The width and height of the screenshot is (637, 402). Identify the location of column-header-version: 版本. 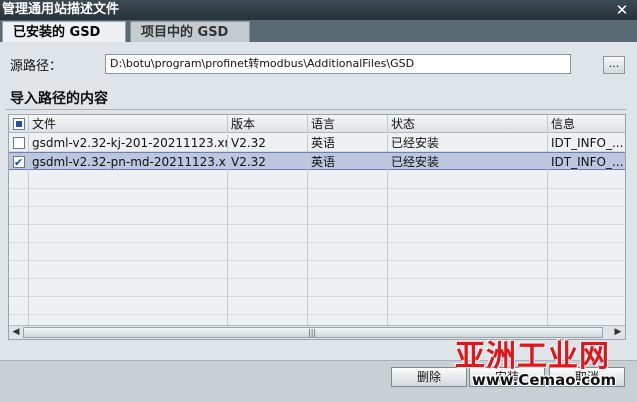
(268, 124).